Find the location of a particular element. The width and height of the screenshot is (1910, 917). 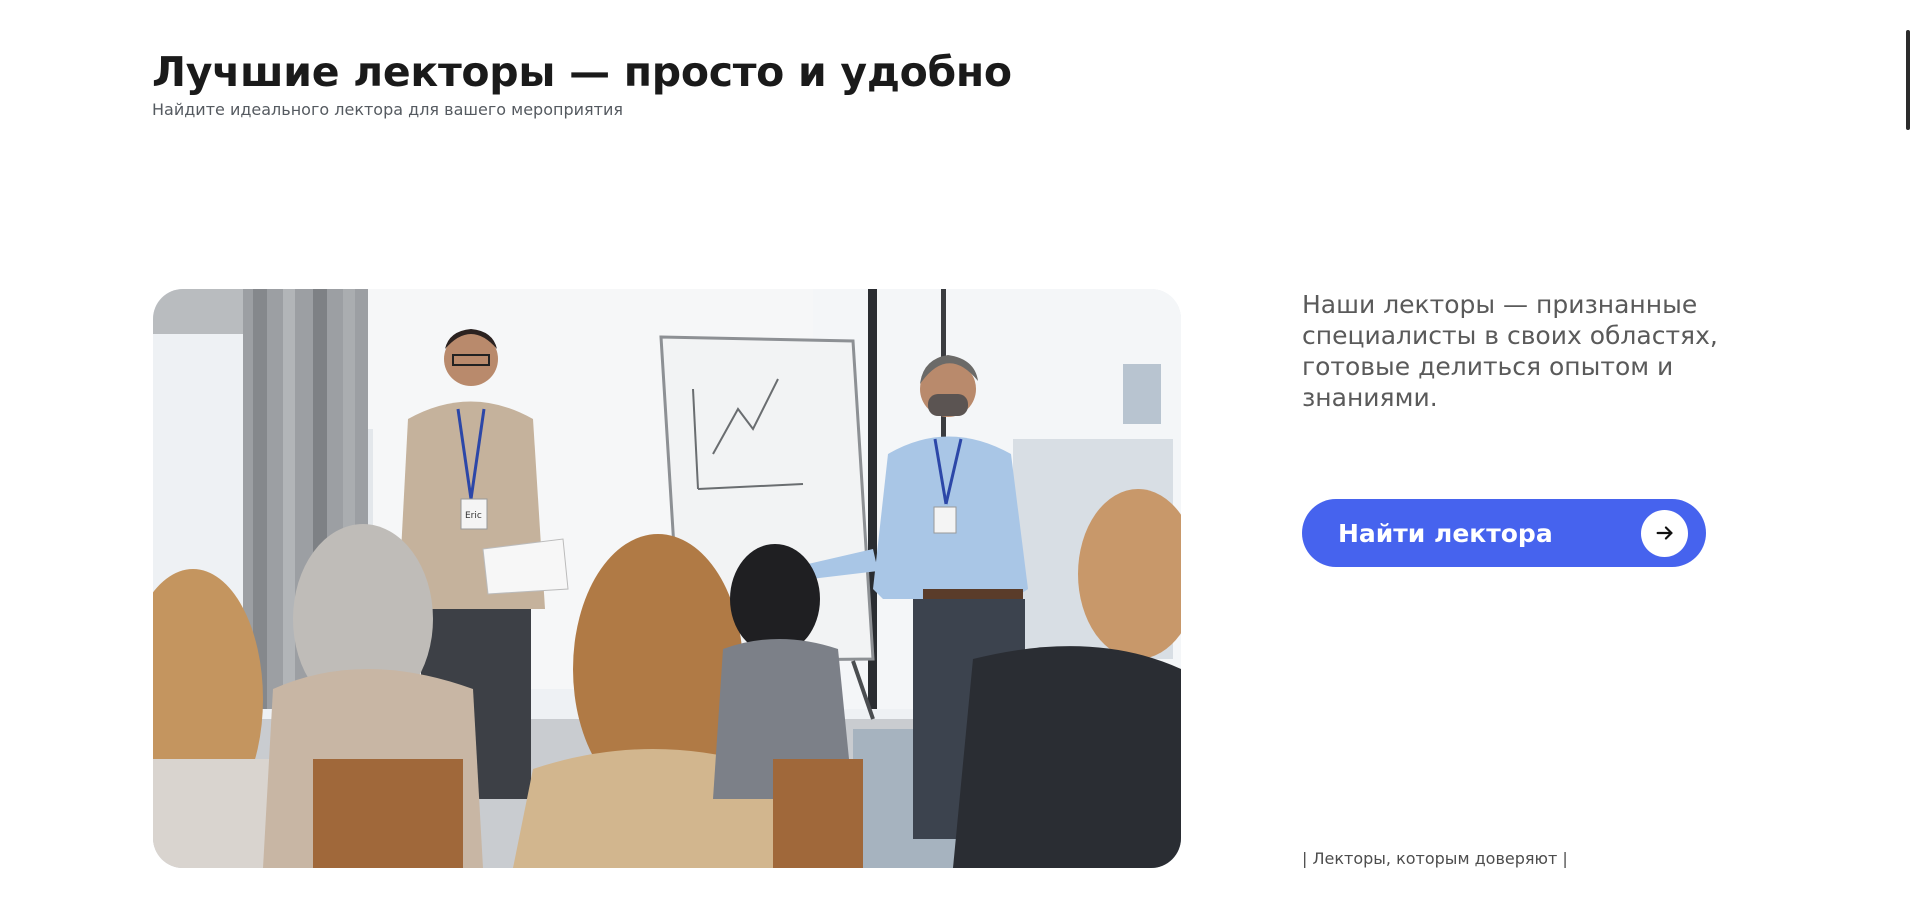

page-scrollbar is located at coordinates (1907, 458).